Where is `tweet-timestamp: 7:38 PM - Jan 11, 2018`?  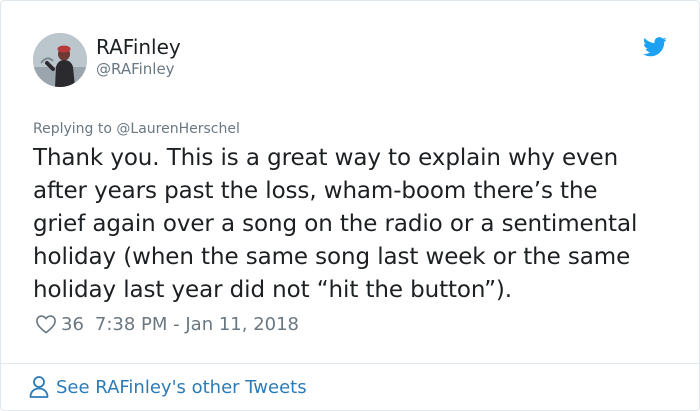 tweet-timestamp: 7:38 PM - Jan 11, 2018 is located at coordinates (197, 324).